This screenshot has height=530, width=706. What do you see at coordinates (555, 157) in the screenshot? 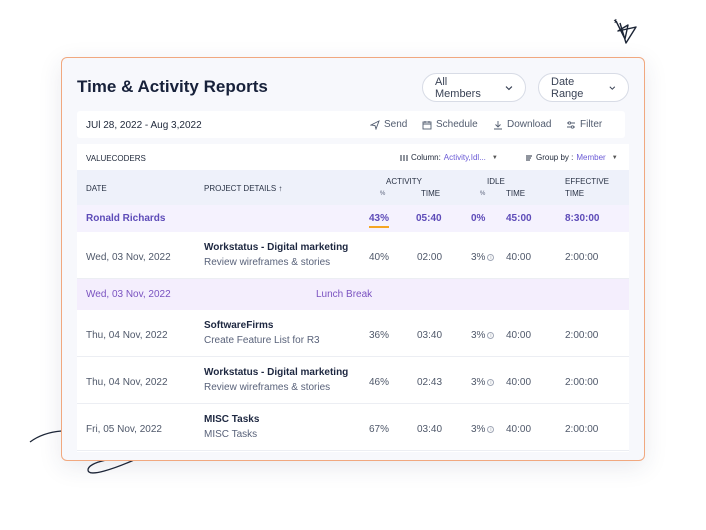
I see `group-by-label: Group by :` at bounding box center [555, 157].